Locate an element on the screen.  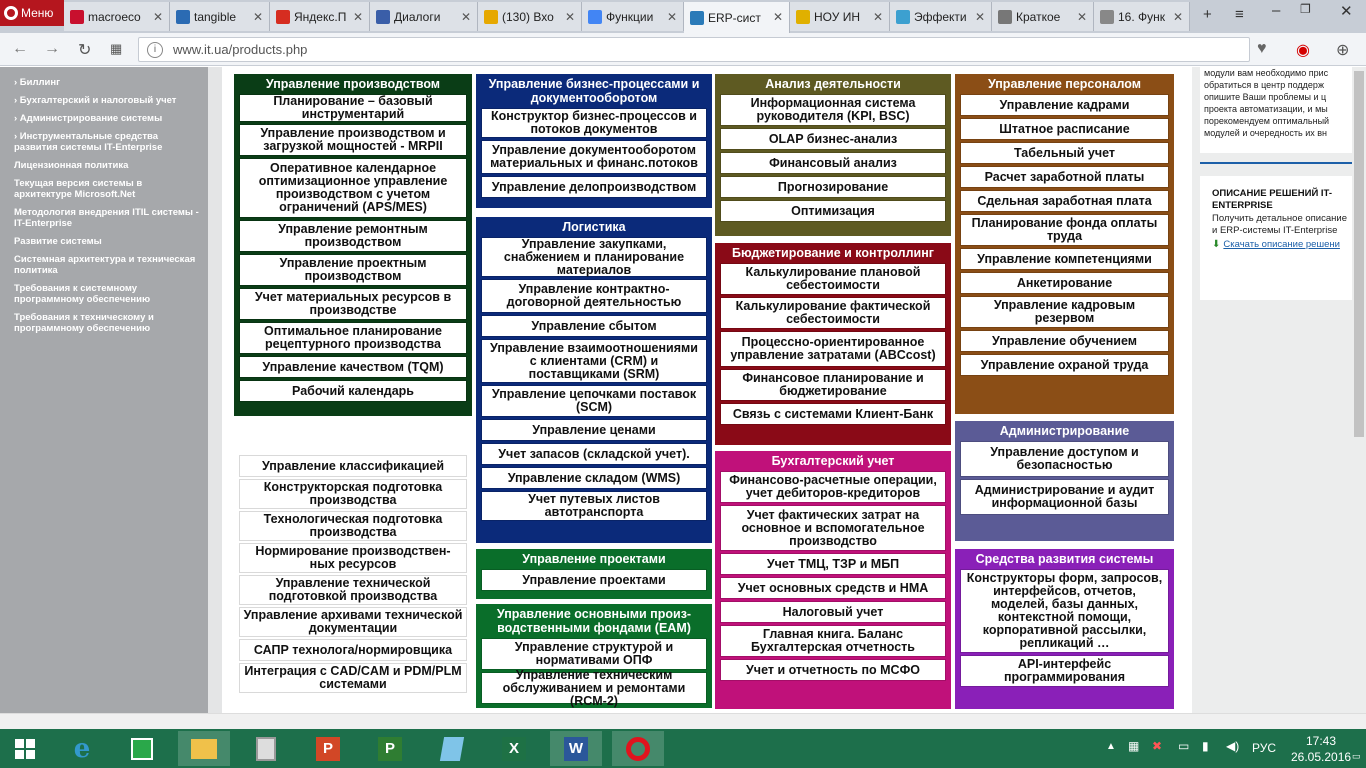
explorer-taskbar-icon is located at coordinates (204, 748).